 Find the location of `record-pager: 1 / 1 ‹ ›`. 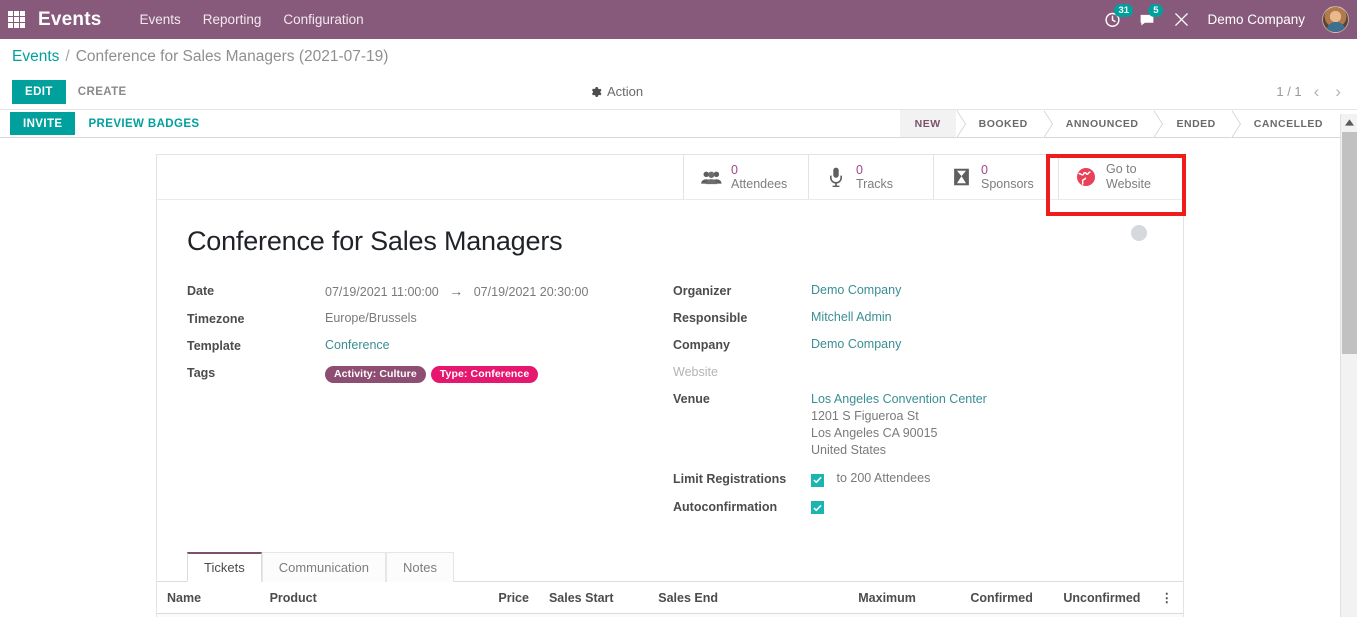

record-pager: 1 / 1 ‹ › is located at coordinates (1310, 91).